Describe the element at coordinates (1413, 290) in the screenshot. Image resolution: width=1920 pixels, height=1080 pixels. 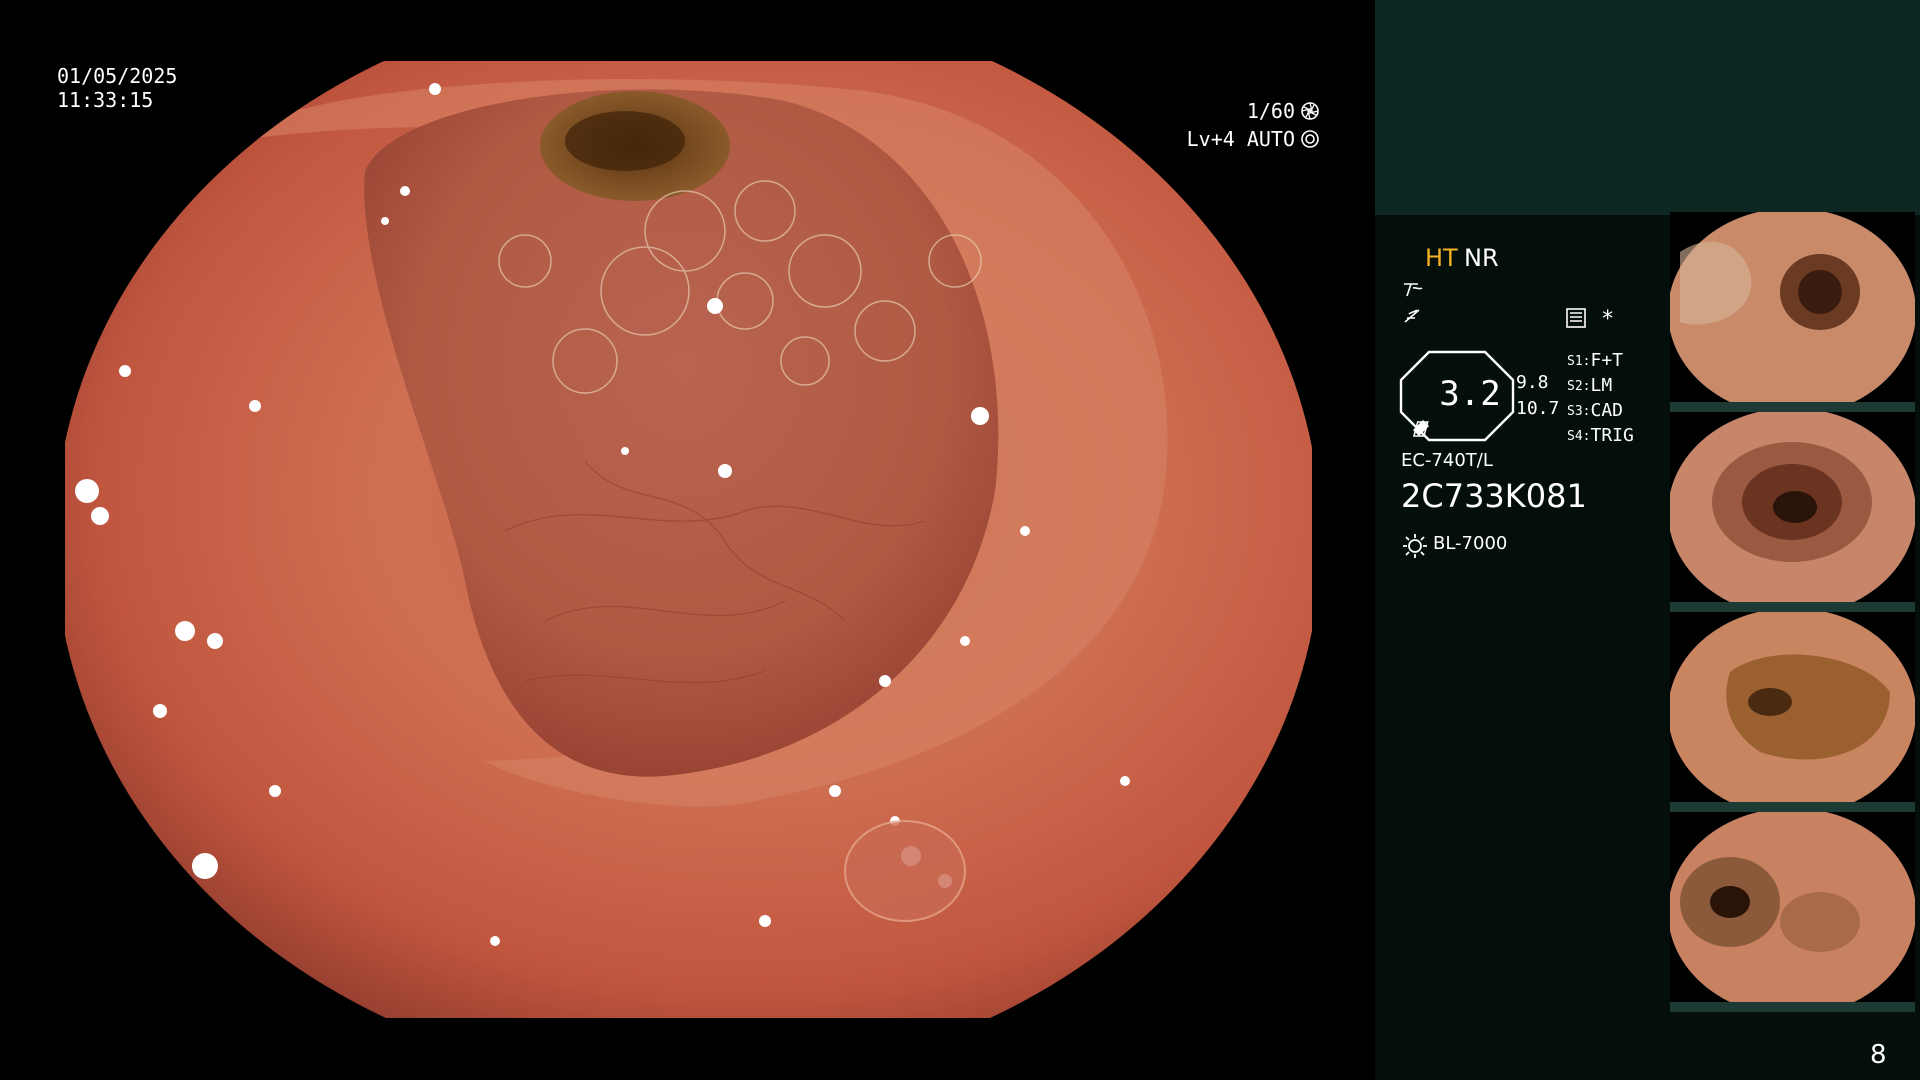
I see `structure-enhance-icon` at that location.